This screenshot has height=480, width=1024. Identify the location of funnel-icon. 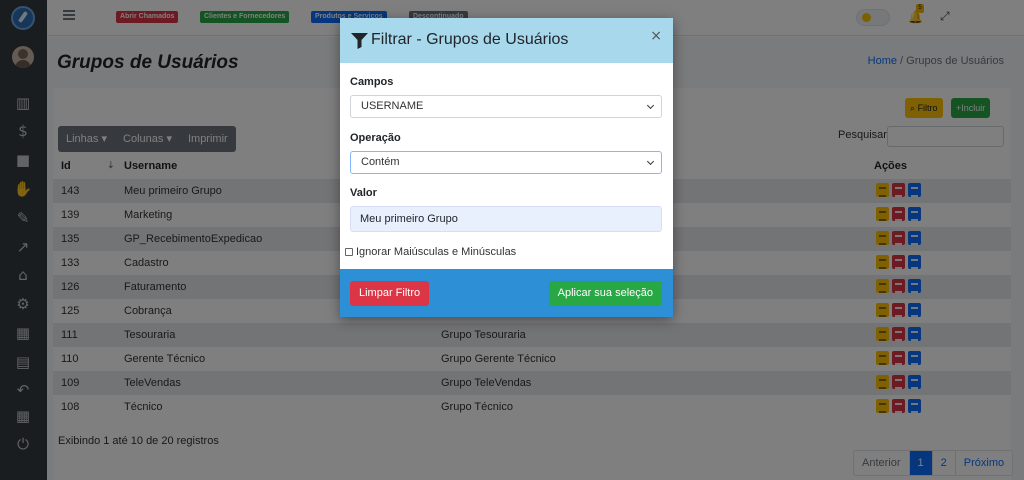
(359, 41).